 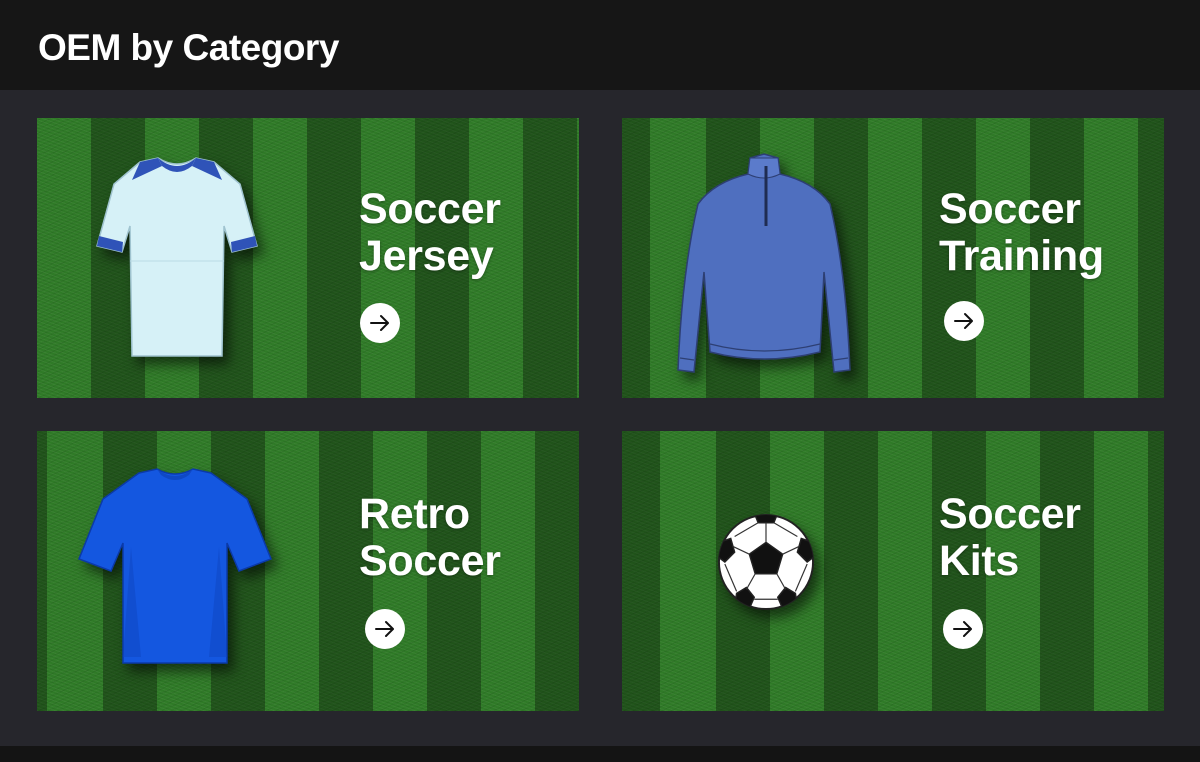 What do you see at coordinates (764, 263) in the screenshot?
I see `blue-training-top-image` at bounding box center [764, 263].